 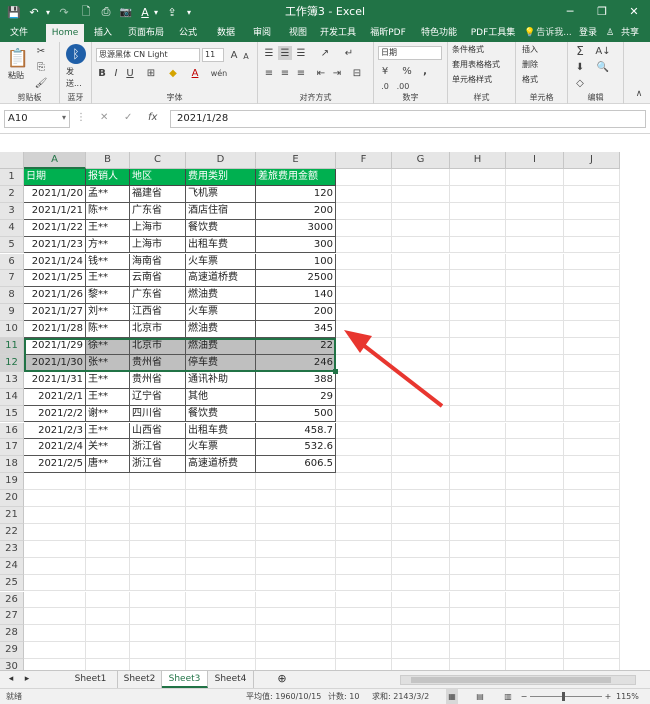 What do you see at coordinates (14, 12) in the screenshot?
I see `save-icon: 💾` at bounding box center [14, 12].